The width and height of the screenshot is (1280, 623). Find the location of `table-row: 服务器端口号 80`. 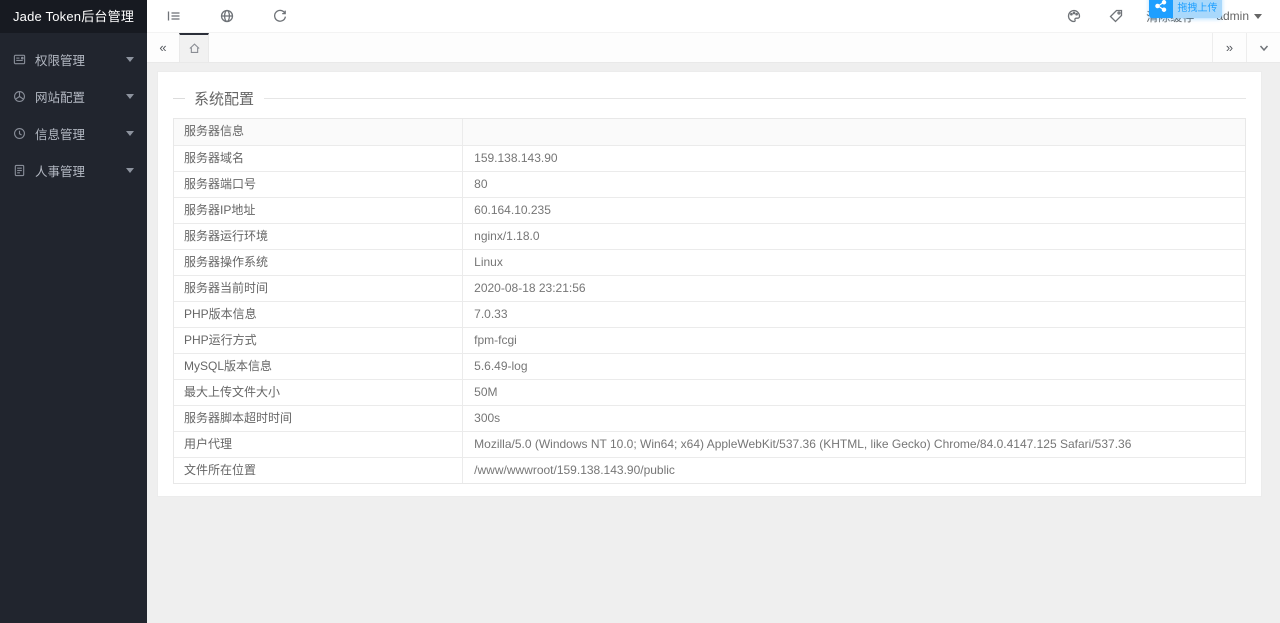

table-row: 服务器端口号 80 is located at coordinates (709, 184).